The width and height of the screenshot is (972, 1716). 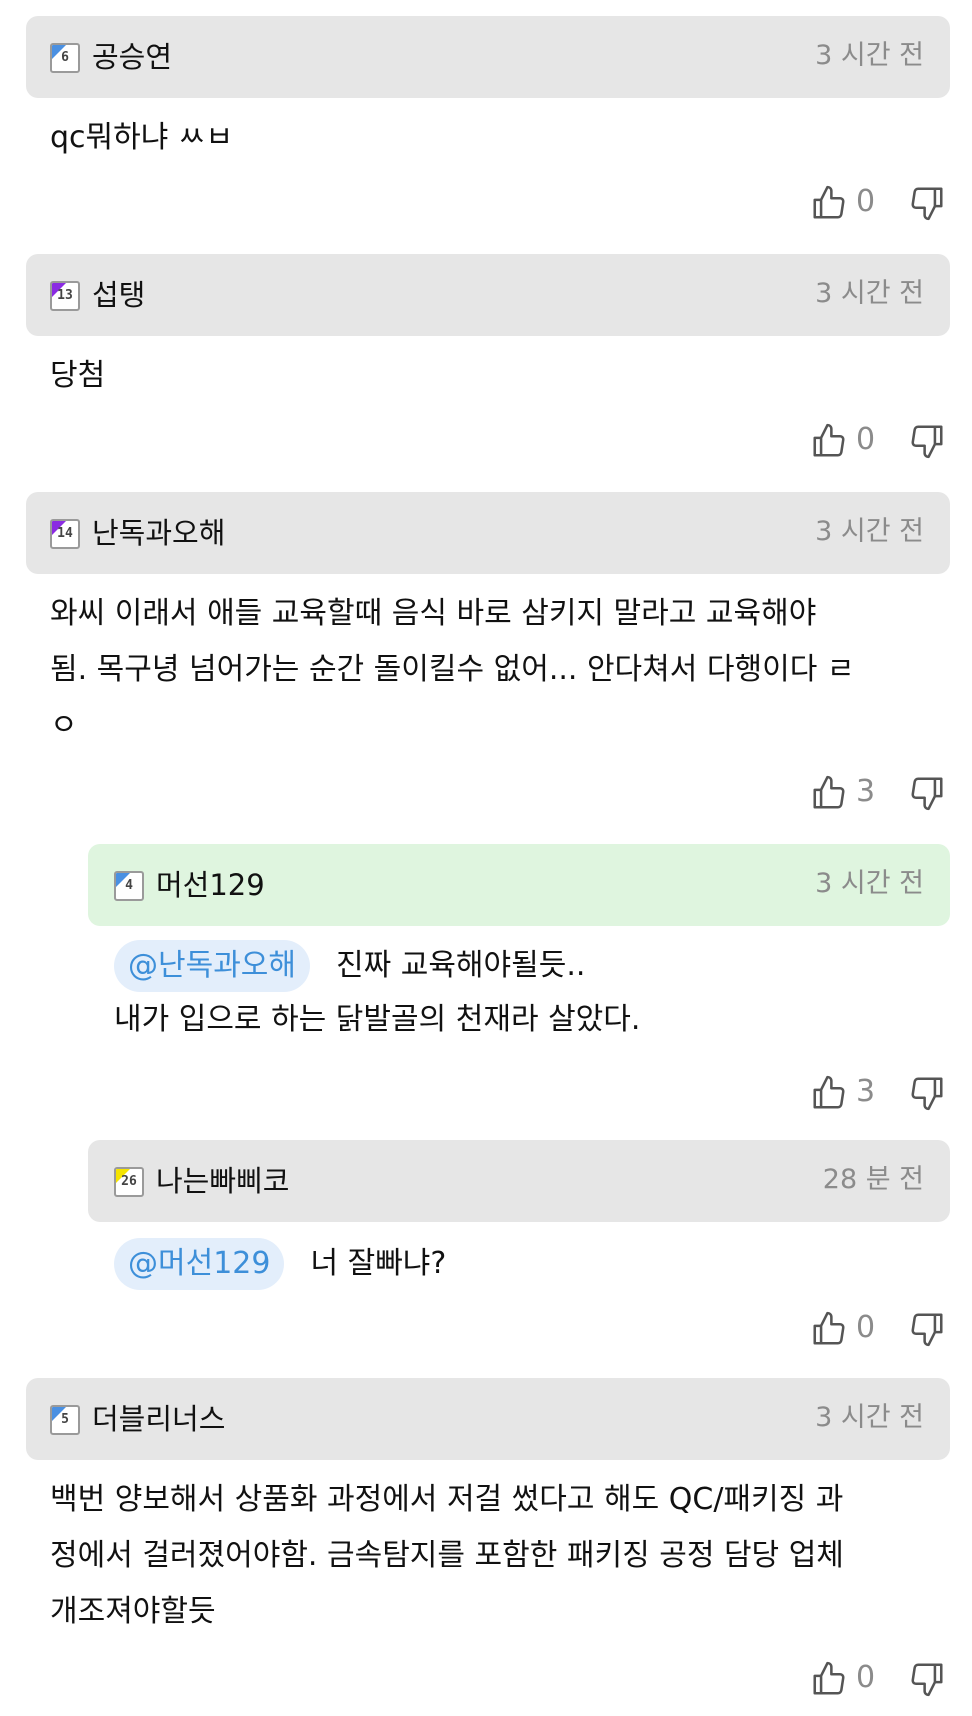 I want to click on comment-header: 13 섭탱 3 시간 전, so click(x=488, y=295).